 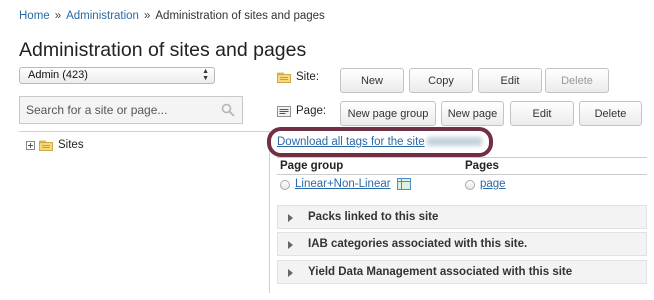 I want to click on redacted-site-name, so click(x=454, y=142).